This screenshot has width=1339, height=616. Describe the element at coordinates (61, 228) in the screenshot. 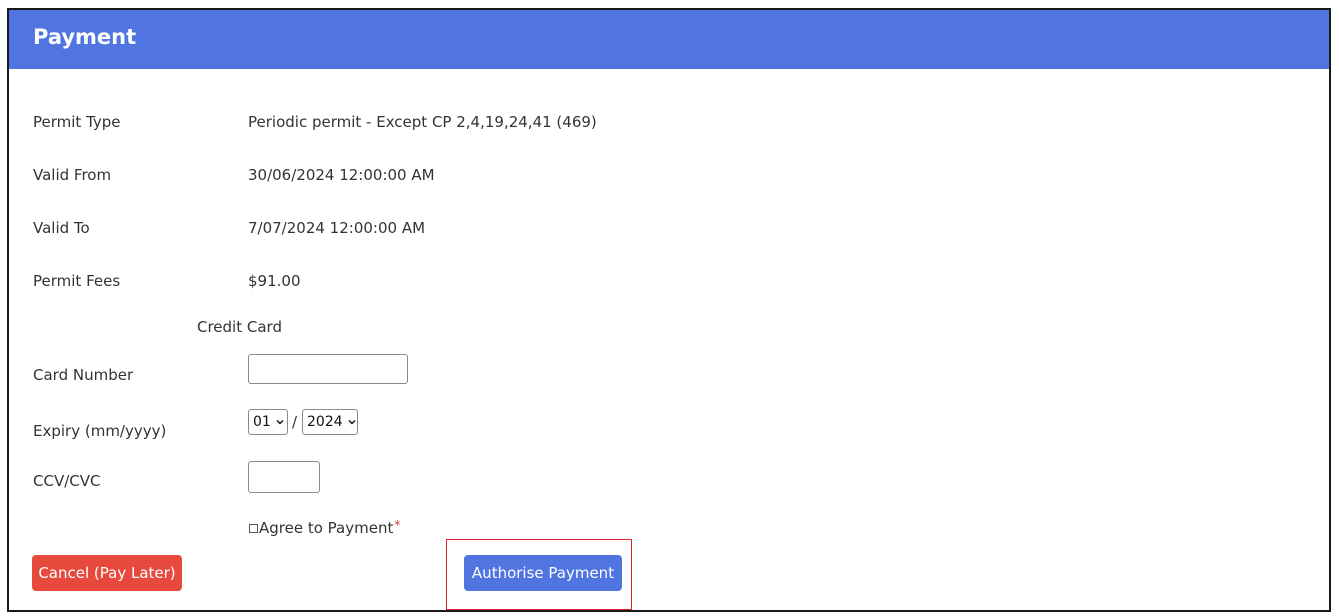

I see `valid-to-label: Valid To` at that location.